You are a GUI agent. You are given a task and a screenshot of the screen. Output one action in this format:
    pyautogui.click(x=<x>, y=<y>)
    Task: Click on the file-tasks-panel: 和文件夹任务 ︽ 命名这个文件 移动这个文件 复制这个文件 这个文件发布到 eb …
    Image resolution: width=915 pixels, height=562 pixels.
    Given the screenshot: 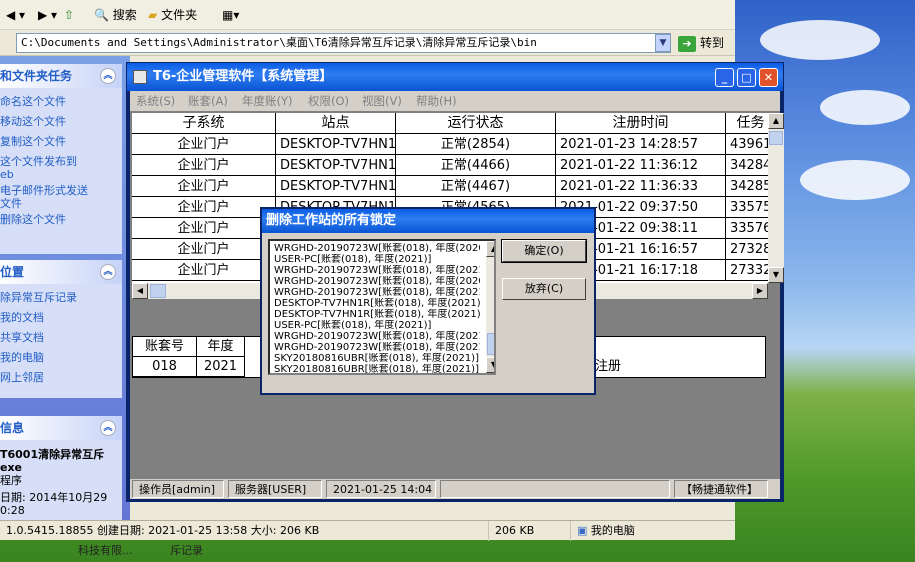 What is the action you would take?
    pyautogui.click(x=61, y=159)
    